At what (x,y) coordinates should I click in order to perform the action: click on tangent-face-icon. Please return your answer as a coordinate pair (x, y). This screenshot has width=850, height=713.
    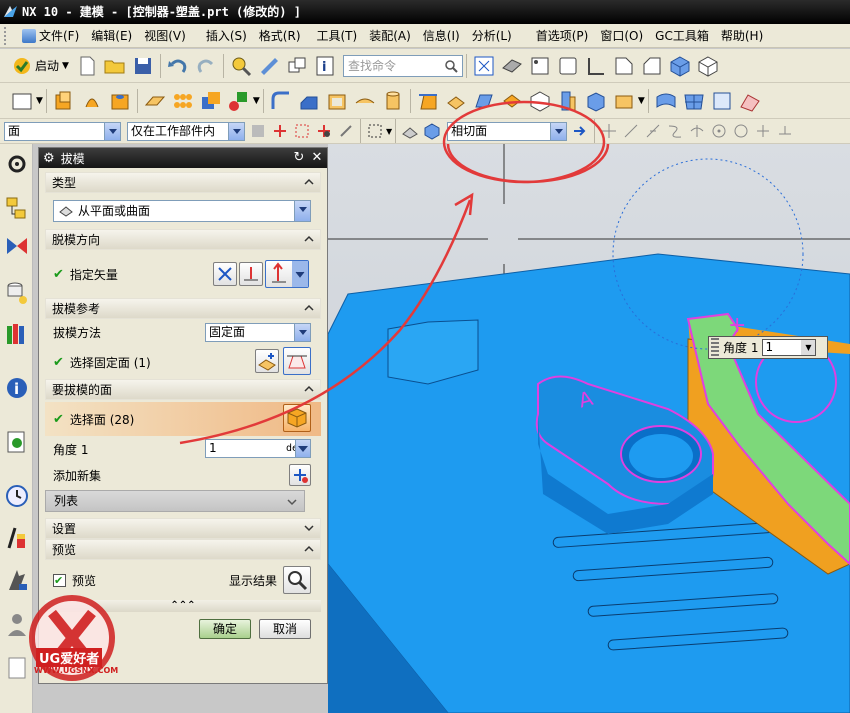
    Looking at the image, I should click on (432, 131).